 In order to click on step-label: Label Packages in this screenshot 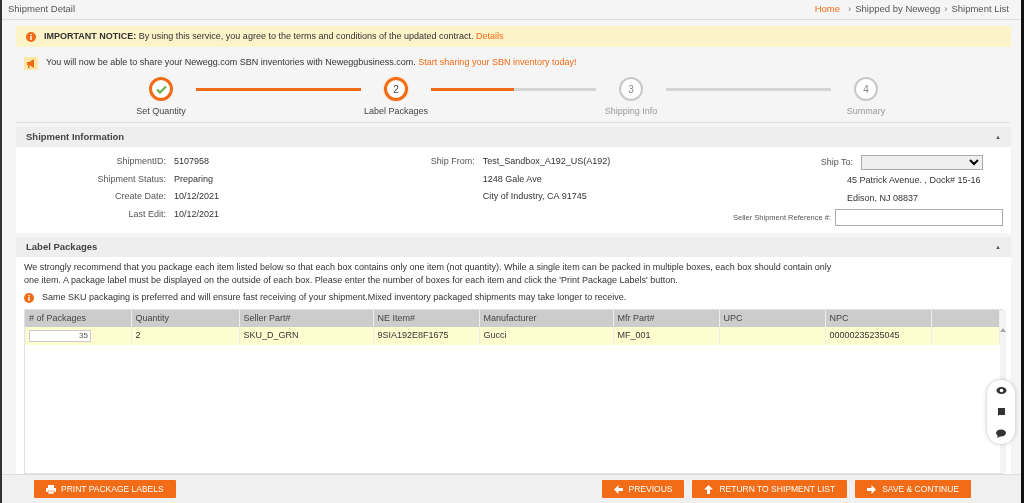, I will do `click(395, 111)`.